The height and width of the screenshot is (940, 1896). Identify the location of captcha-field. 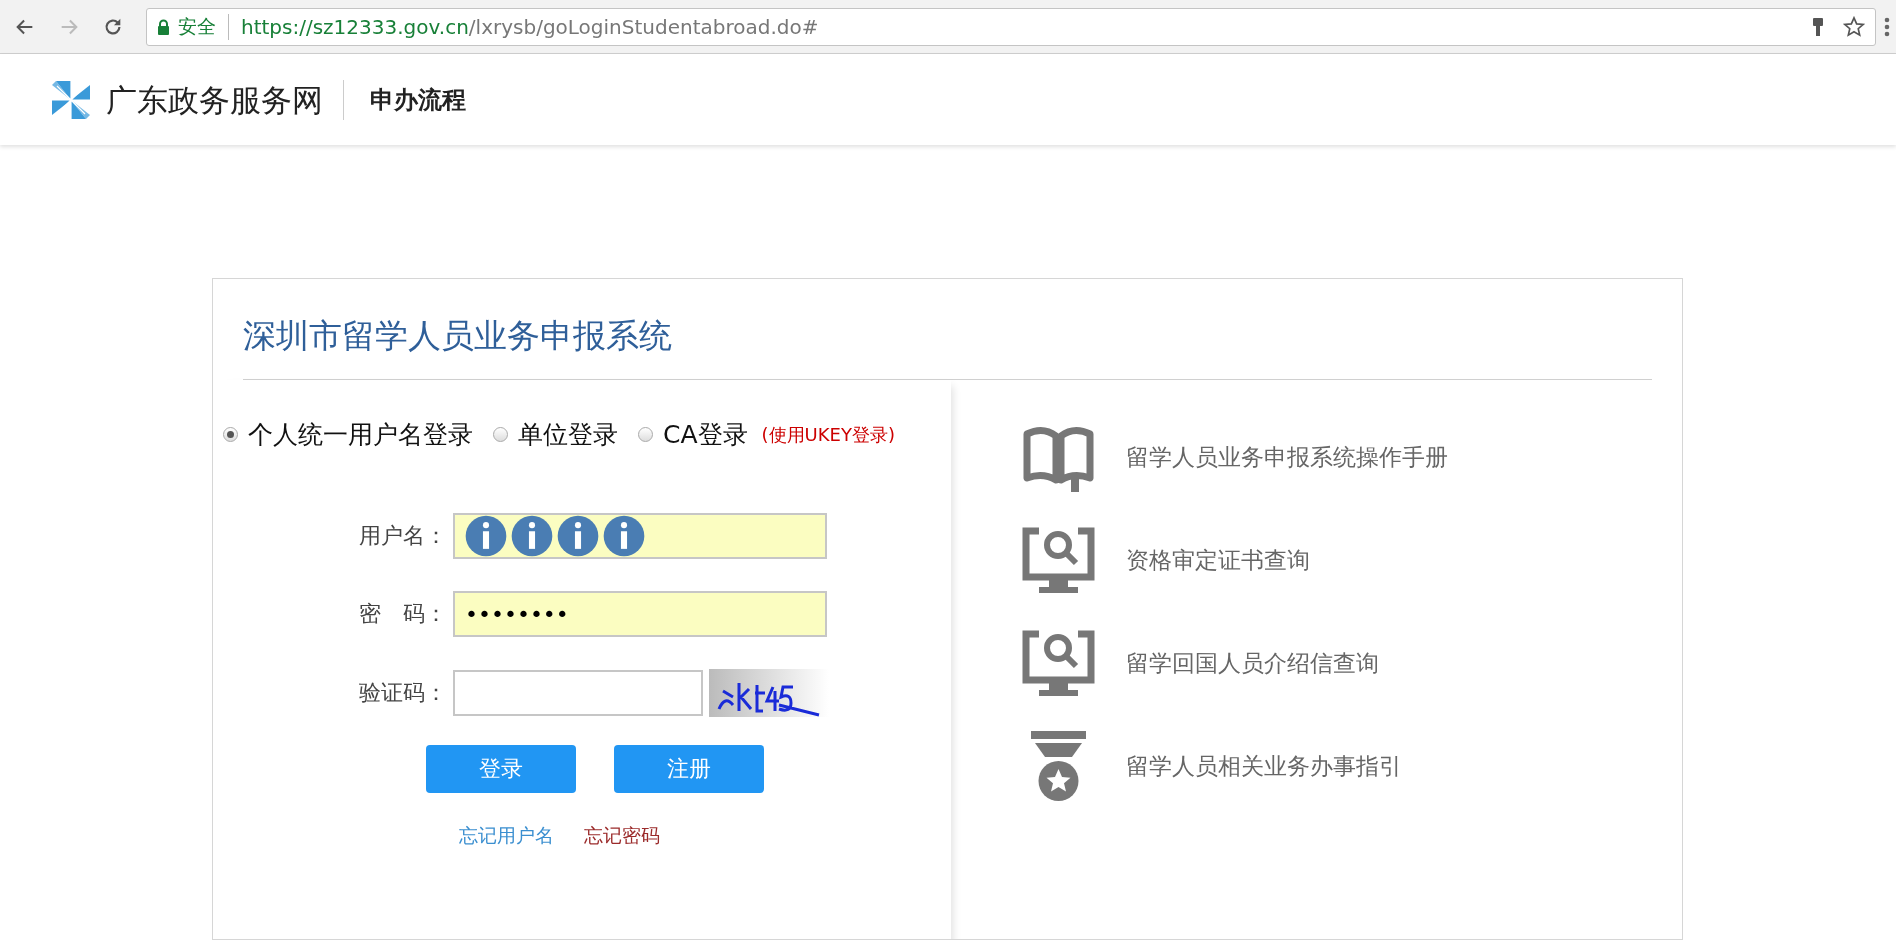
(578, 693).